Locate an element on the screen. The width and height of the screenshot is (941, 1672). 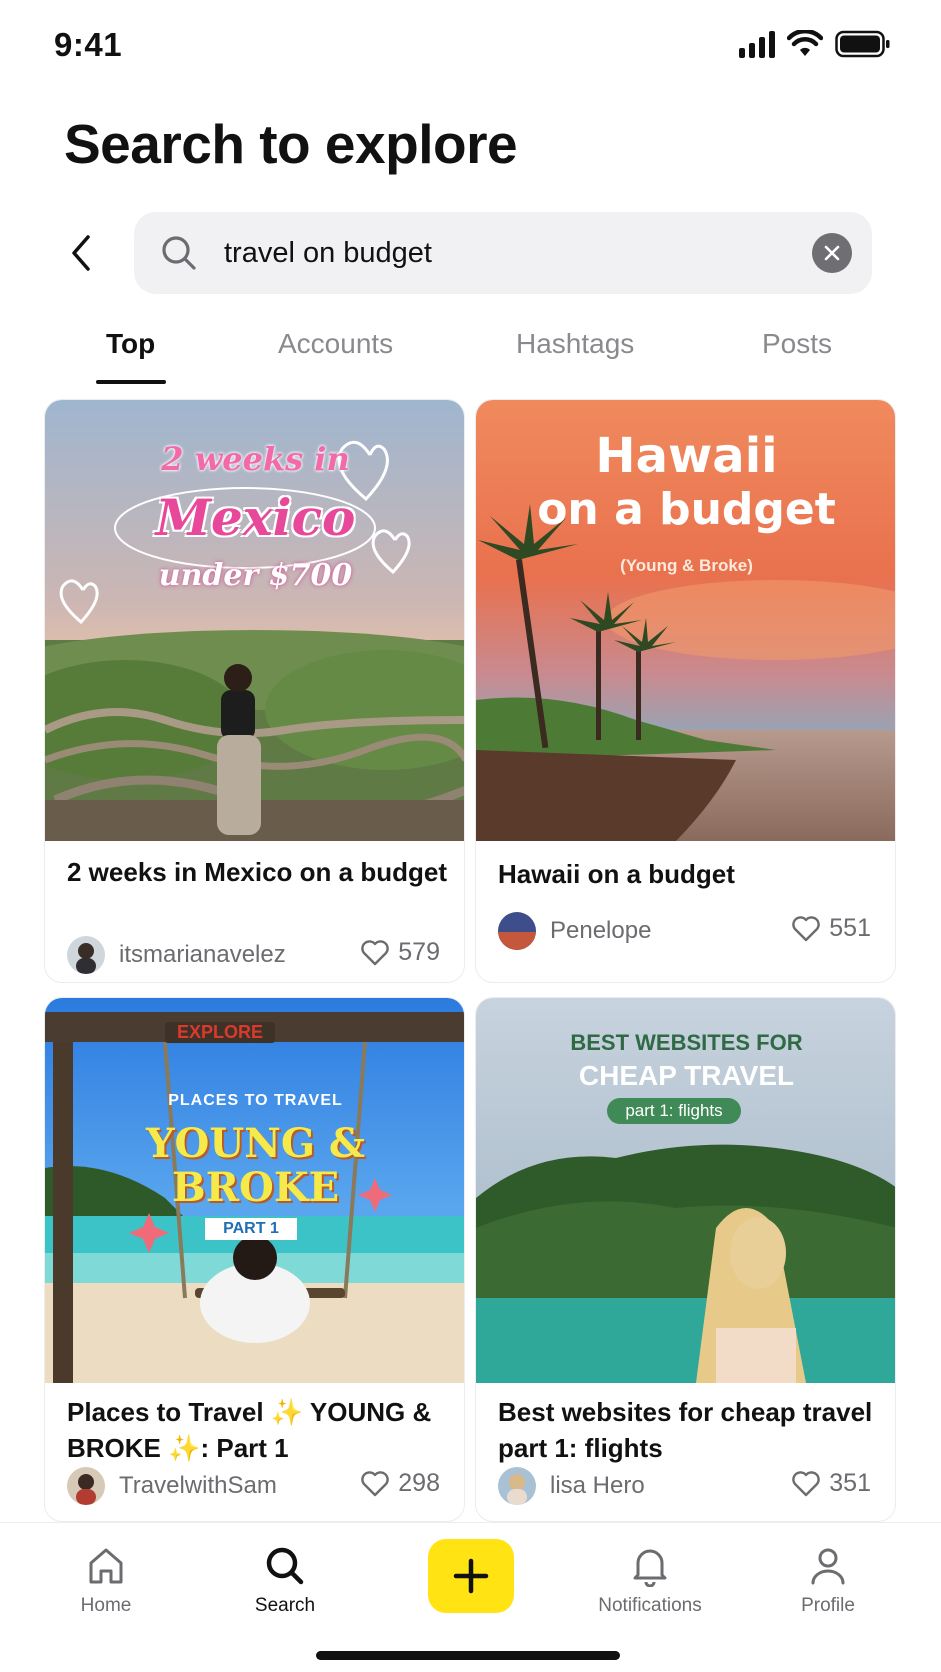
tab-accounts: Accounts is located at coordinates (335, 344).